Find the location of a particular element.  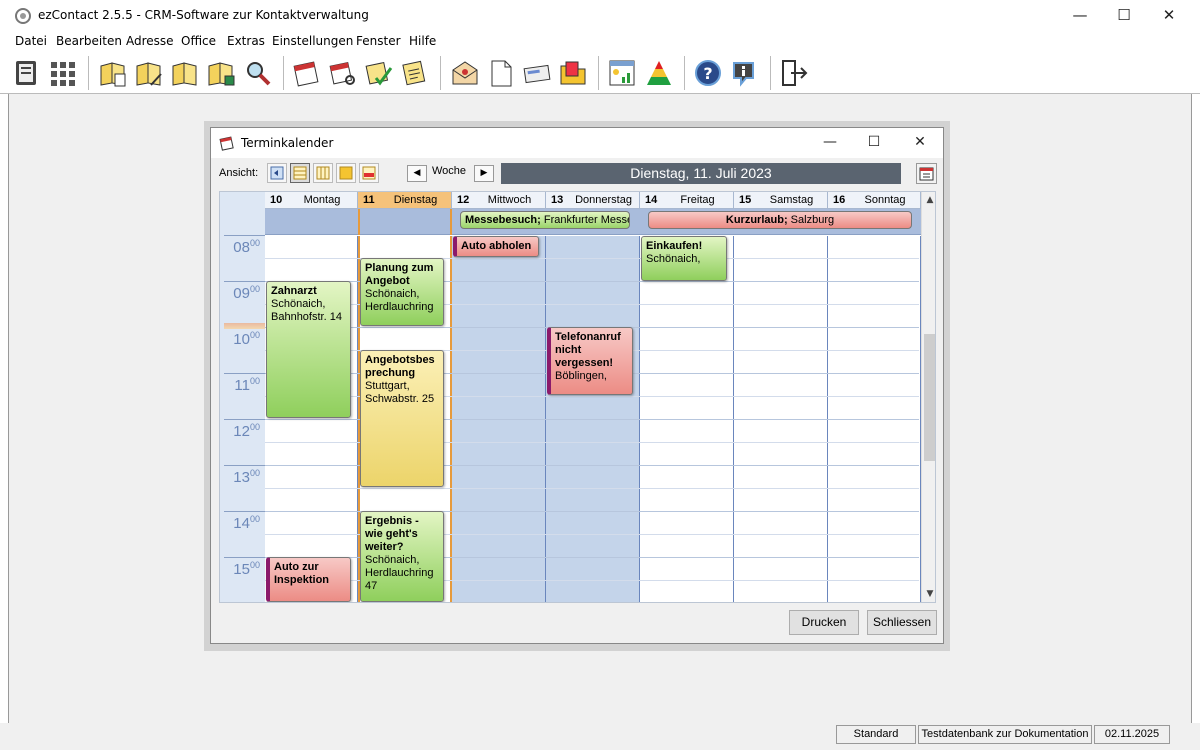

appointment-location: Stuttgart, is located at coordinates (387, 386).